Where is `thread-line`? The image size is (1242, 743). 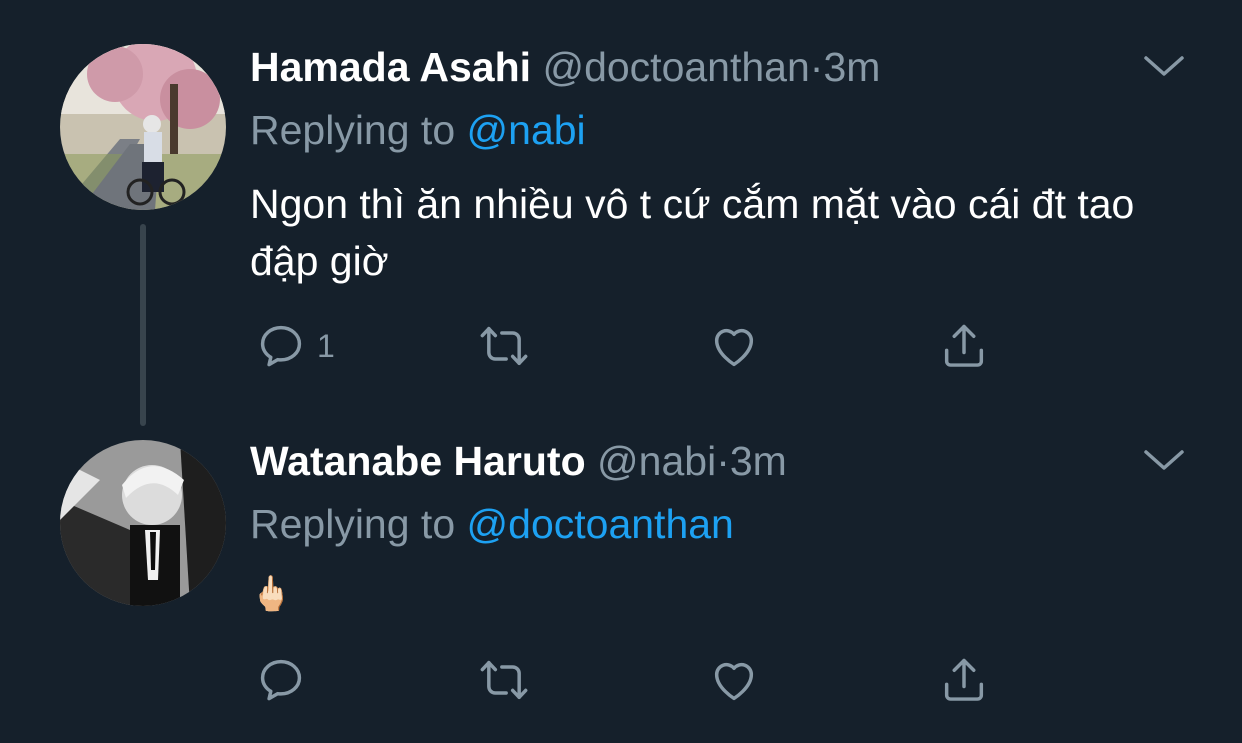
thread-line is located at coordinates (143, 325).